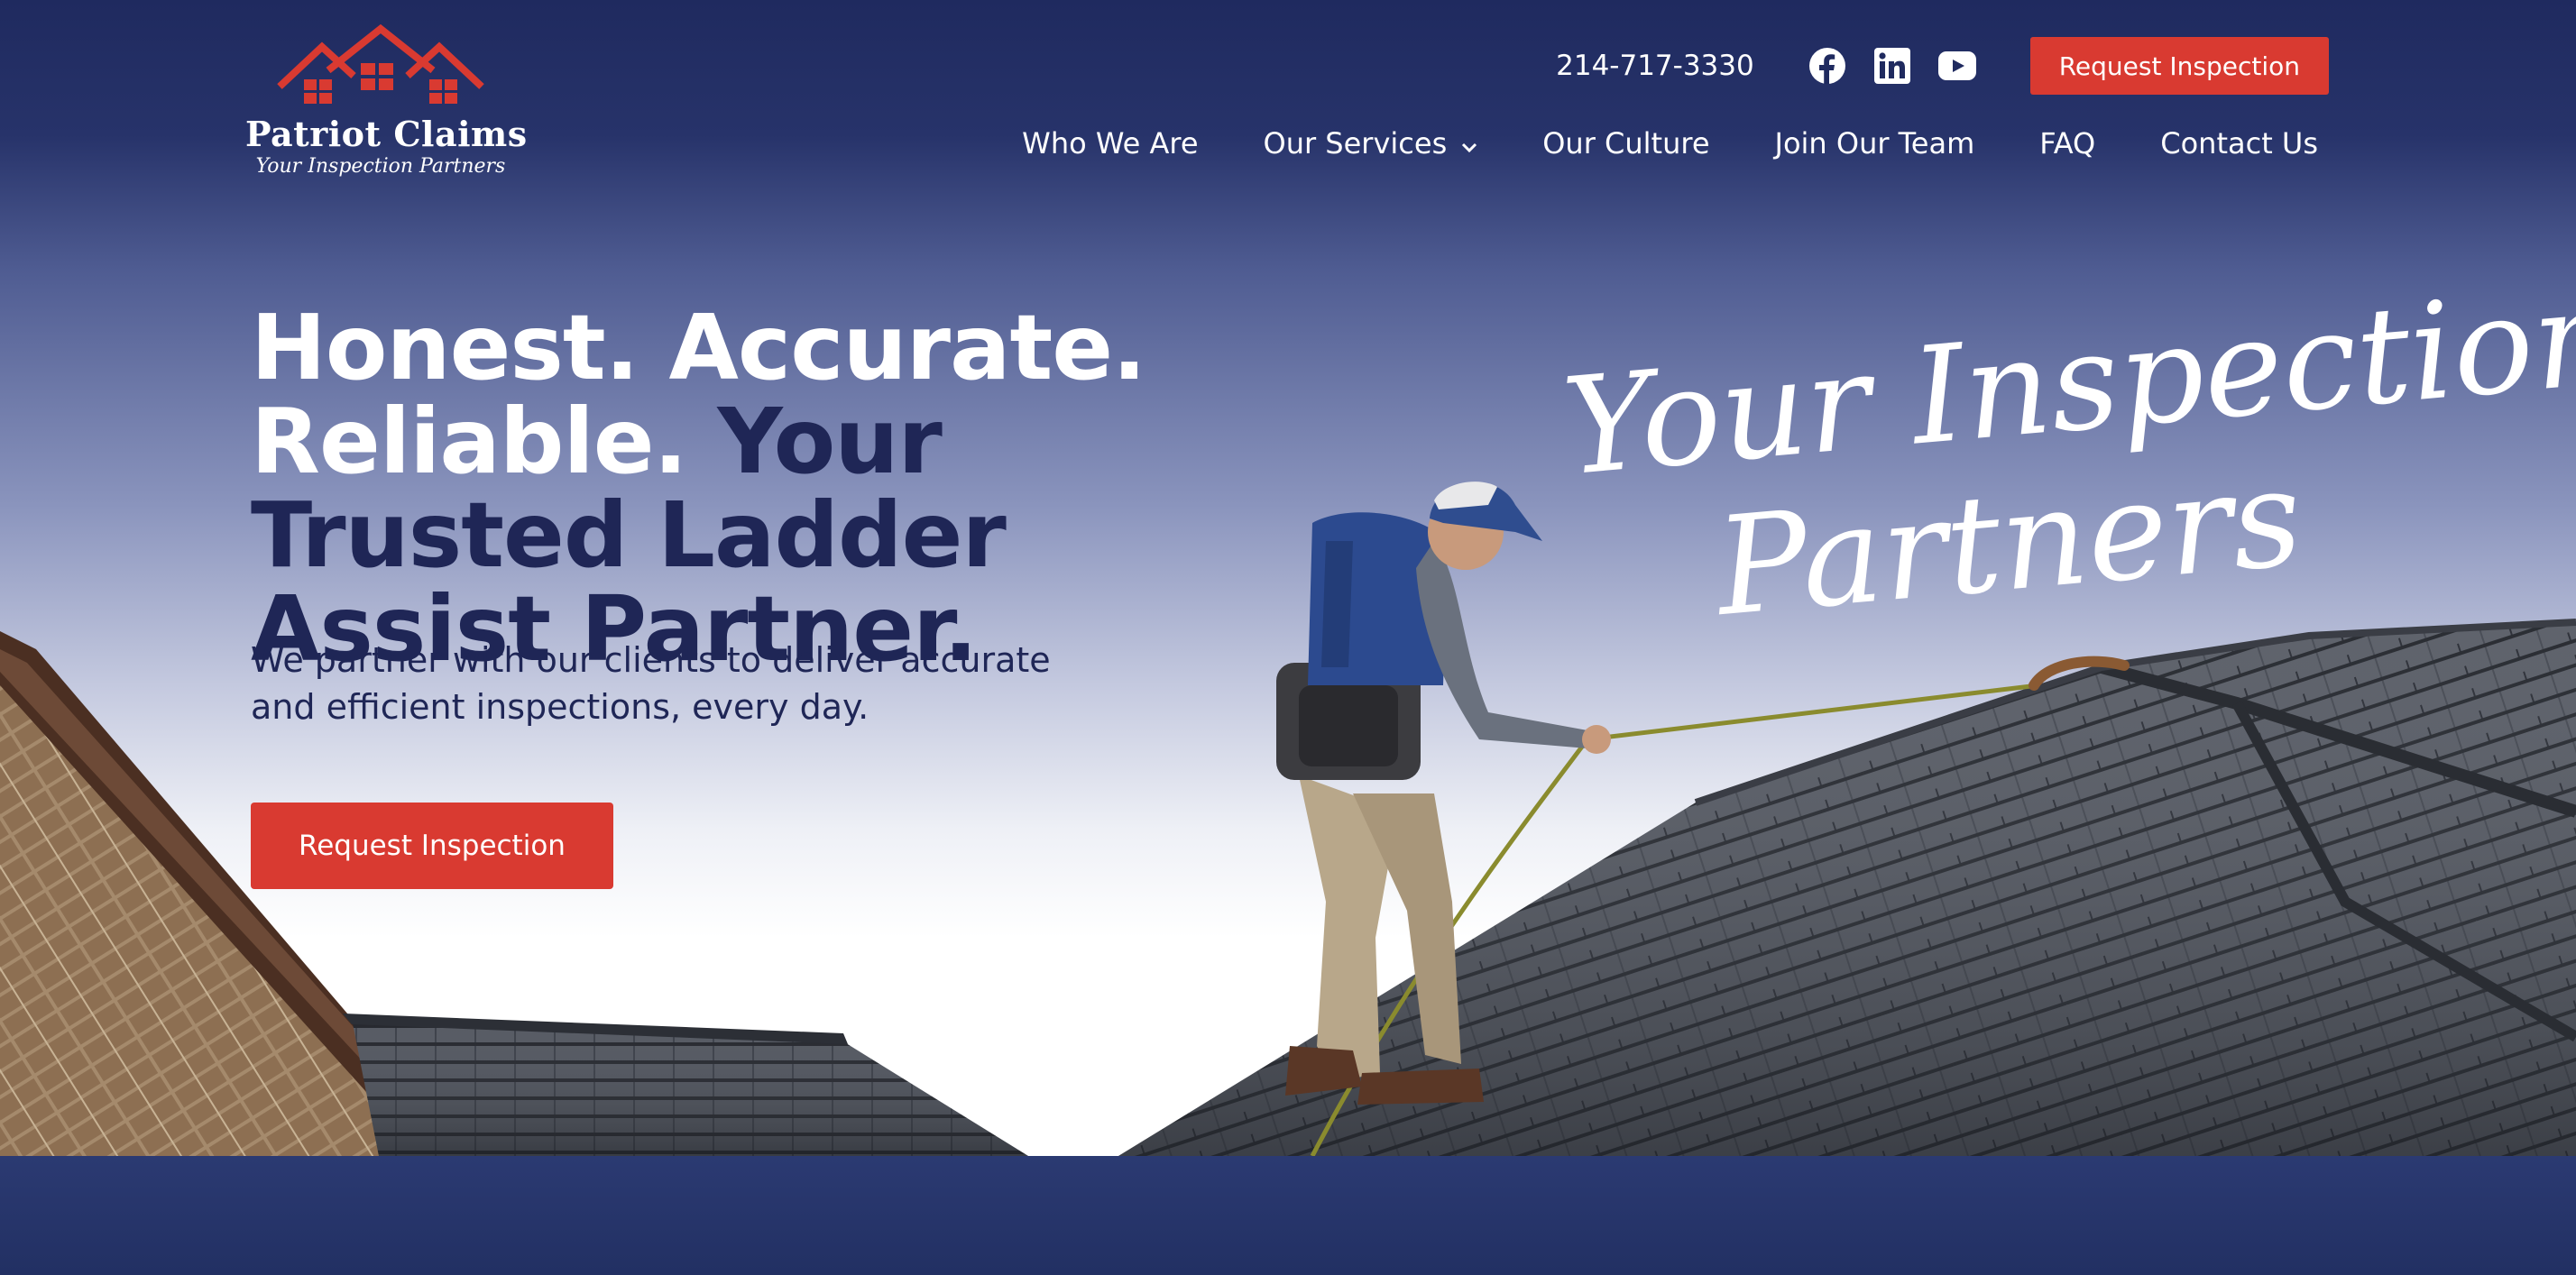  I want to click on next-section-band, so click(1288, 1216).